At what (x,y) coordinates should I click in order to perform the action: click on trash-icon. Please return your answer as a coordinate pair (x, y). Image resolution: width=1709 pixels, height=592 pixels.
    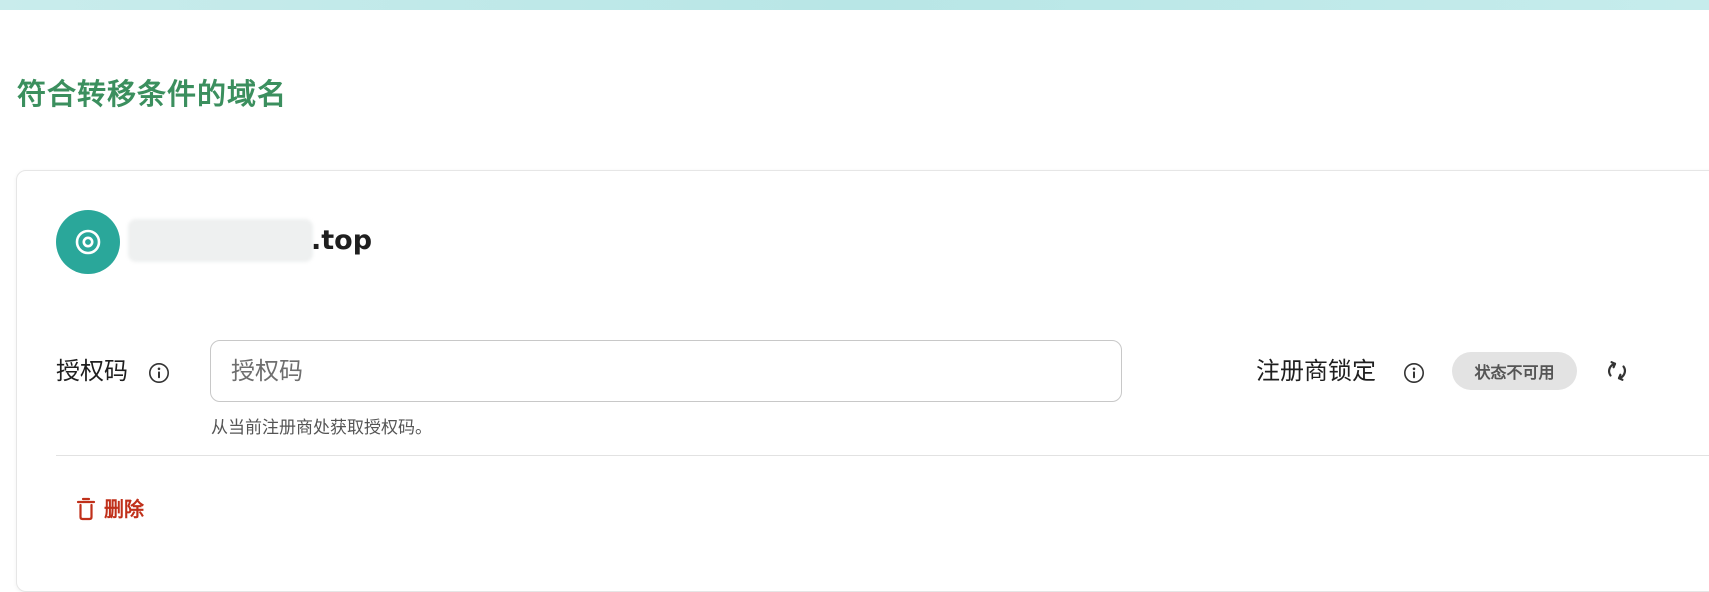
    Looking at the image, I should click on (86, 509).